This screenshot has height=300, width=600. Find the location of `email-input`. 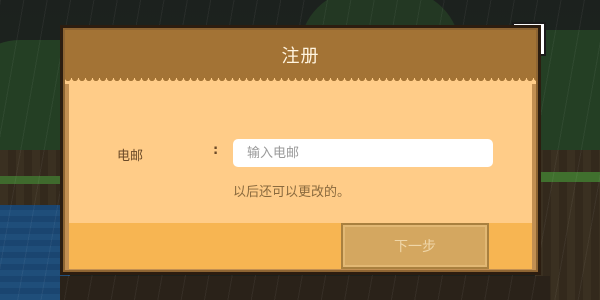

email-input is located at coordinates (363, 153).